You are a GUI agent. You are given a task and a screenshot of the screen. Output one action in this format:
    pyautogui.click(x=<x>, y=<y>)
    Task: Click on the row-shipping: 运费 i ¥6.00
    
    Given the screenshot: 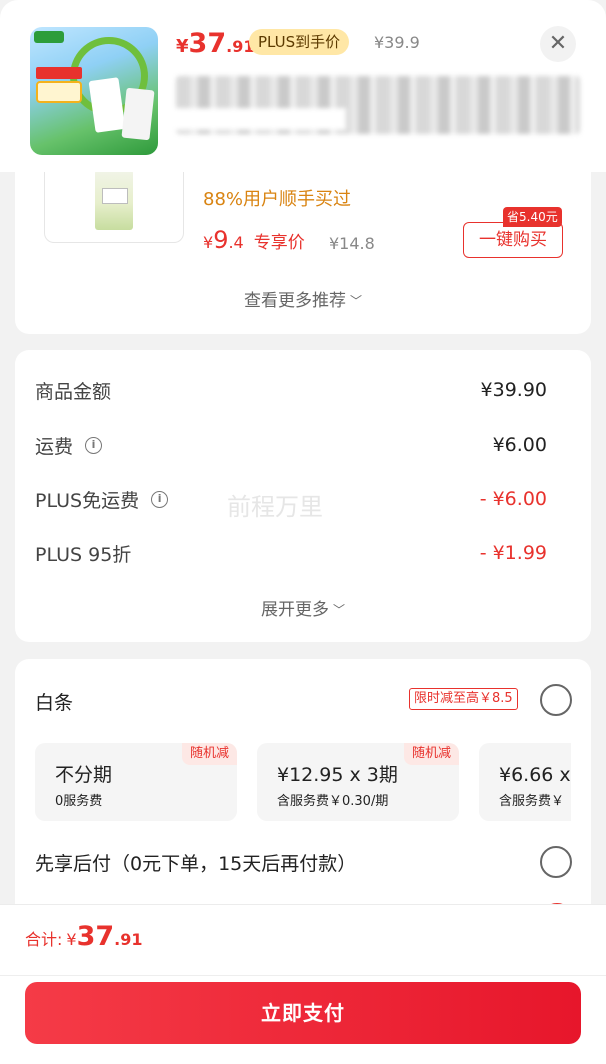 What is the action you would take?
    pyautogui.click(x=291, y=446)
    